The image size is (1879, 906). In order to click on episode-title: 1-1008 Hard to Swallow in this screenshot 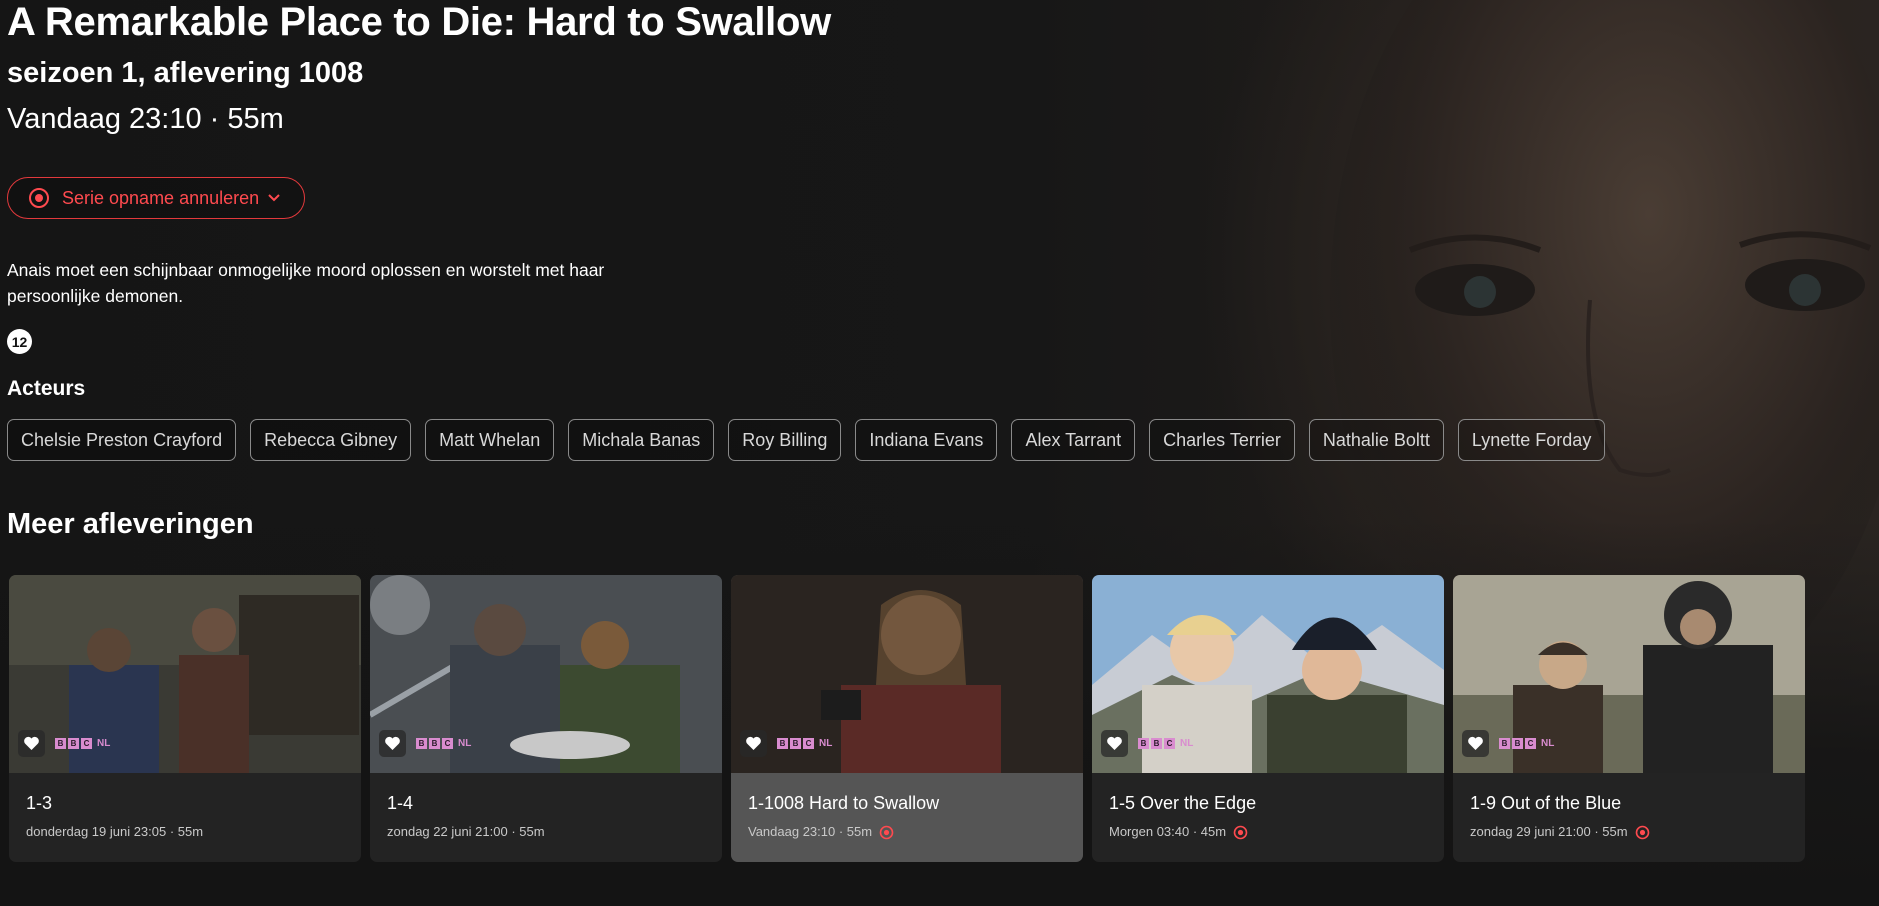, I will do `click(844, 803)`.